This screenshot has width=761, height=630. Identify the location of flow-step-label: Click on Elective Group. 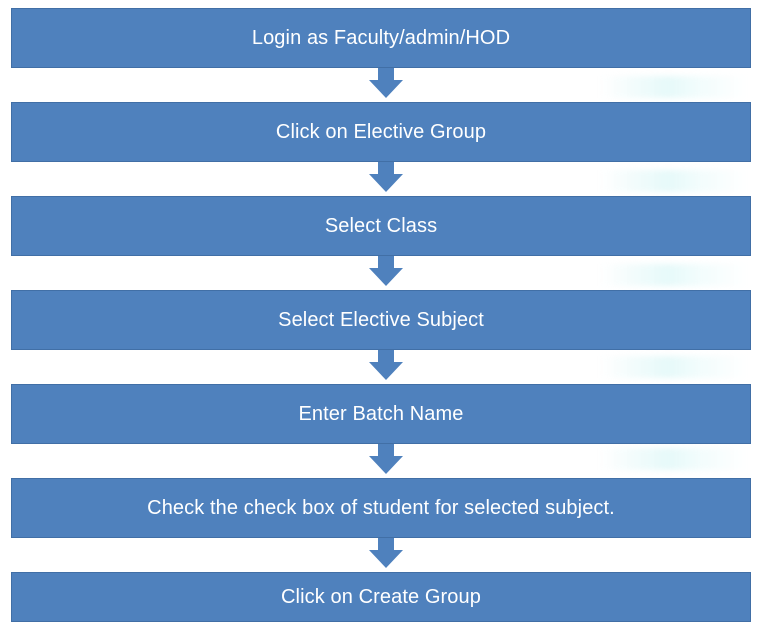
(381, 131).